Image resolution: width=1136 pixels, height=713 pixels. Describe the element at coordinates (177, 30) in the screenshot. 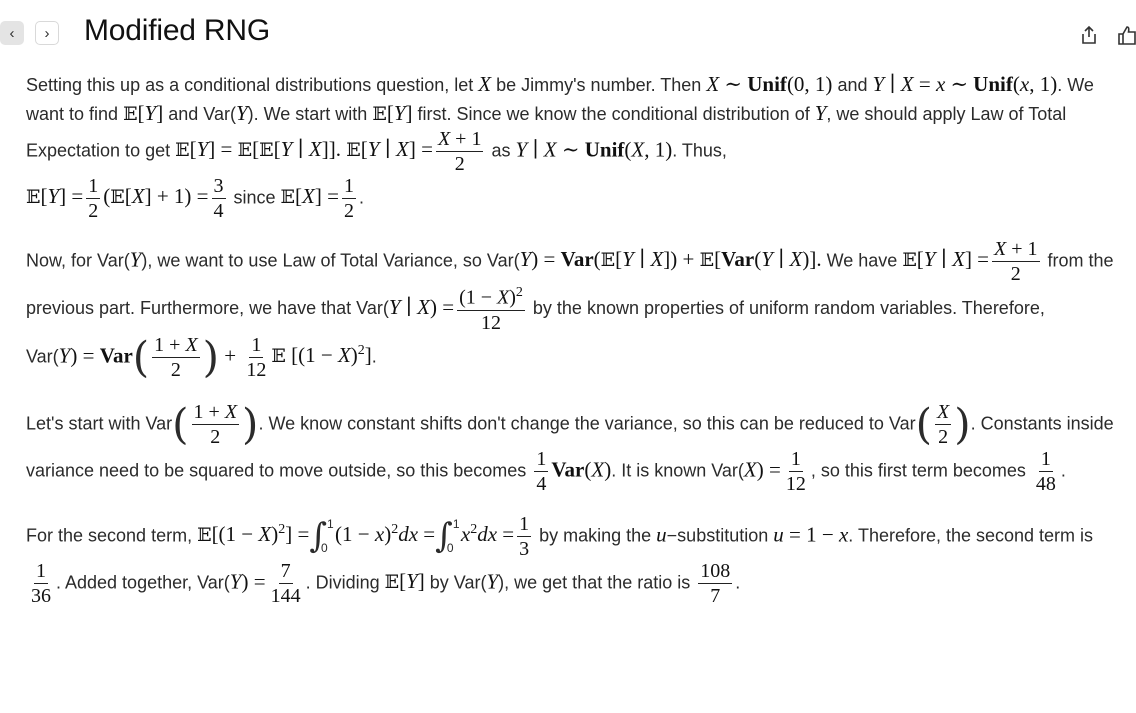

I see `page-title: Modified RNG` at that location.